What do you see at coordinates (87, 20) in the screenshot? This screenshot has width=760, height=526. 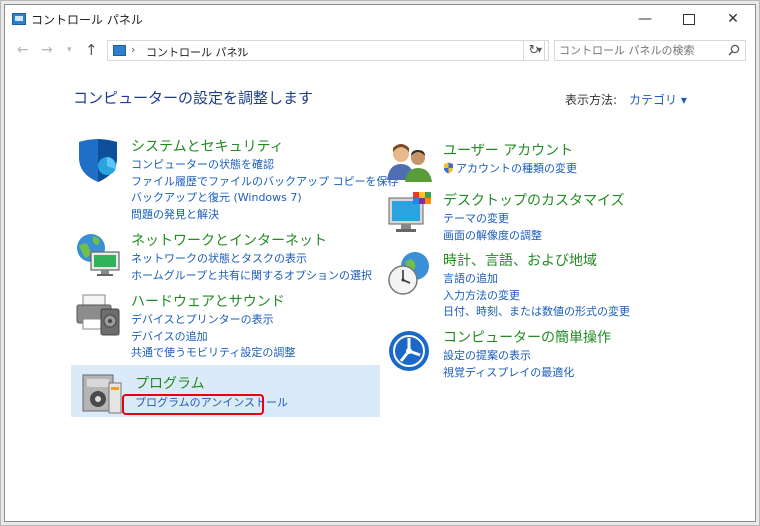 I see `window-title: コントロール パネル` at bounding box center [87, 20].